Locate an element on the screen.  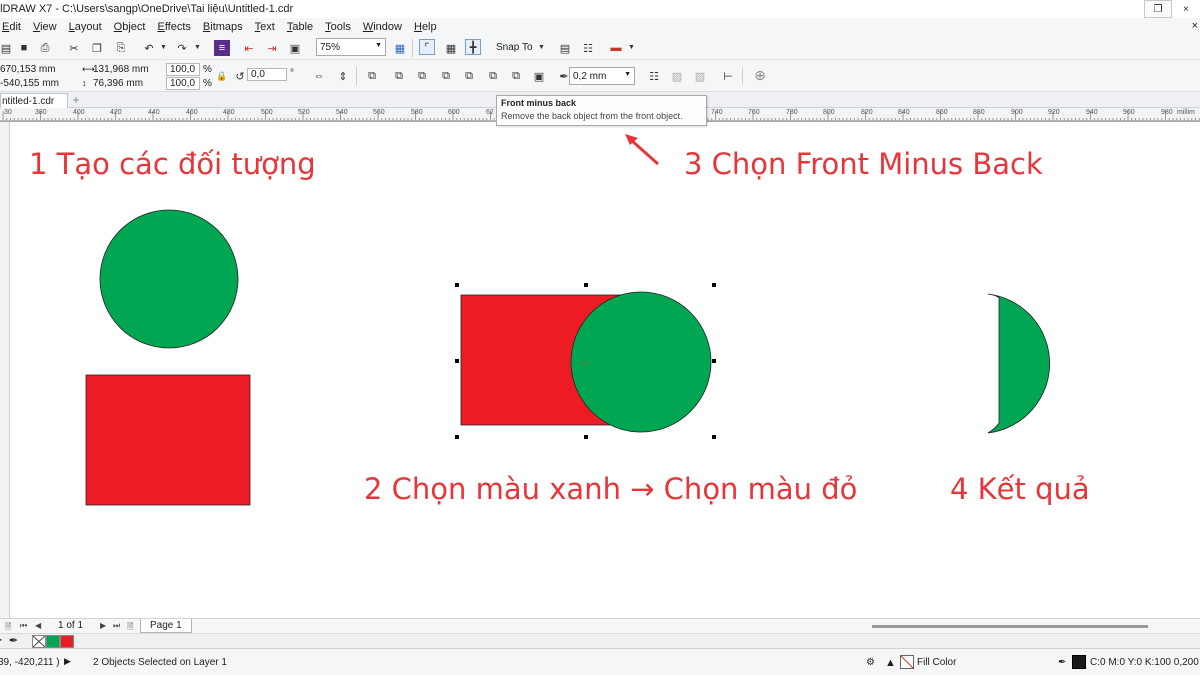
zoom-level-select: 75% ▼ is located at coordinates (351, 47).